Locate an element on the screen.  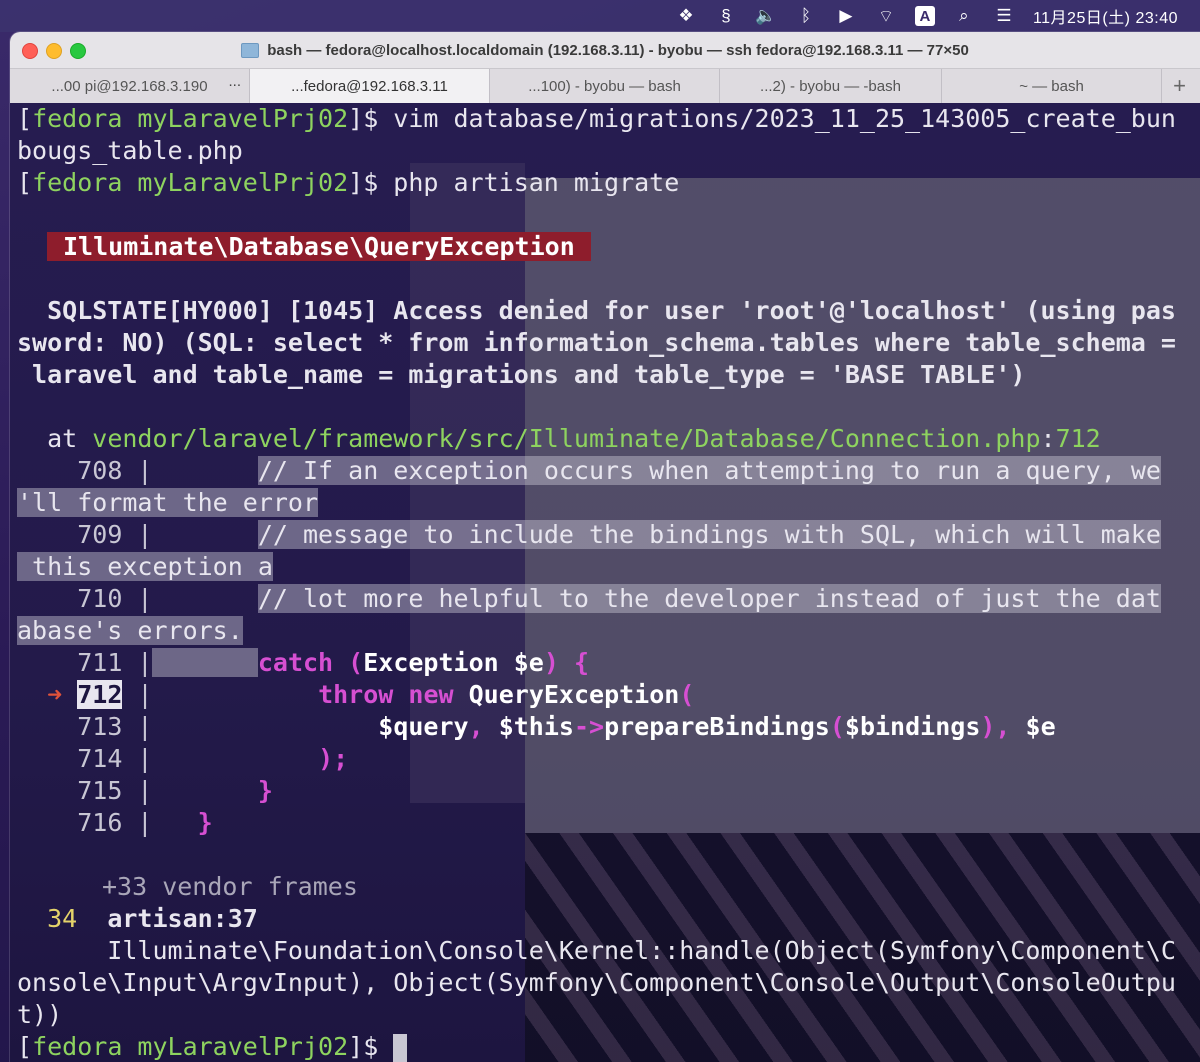
code-line-715: 715 | } is located at coordinates (175, 790).